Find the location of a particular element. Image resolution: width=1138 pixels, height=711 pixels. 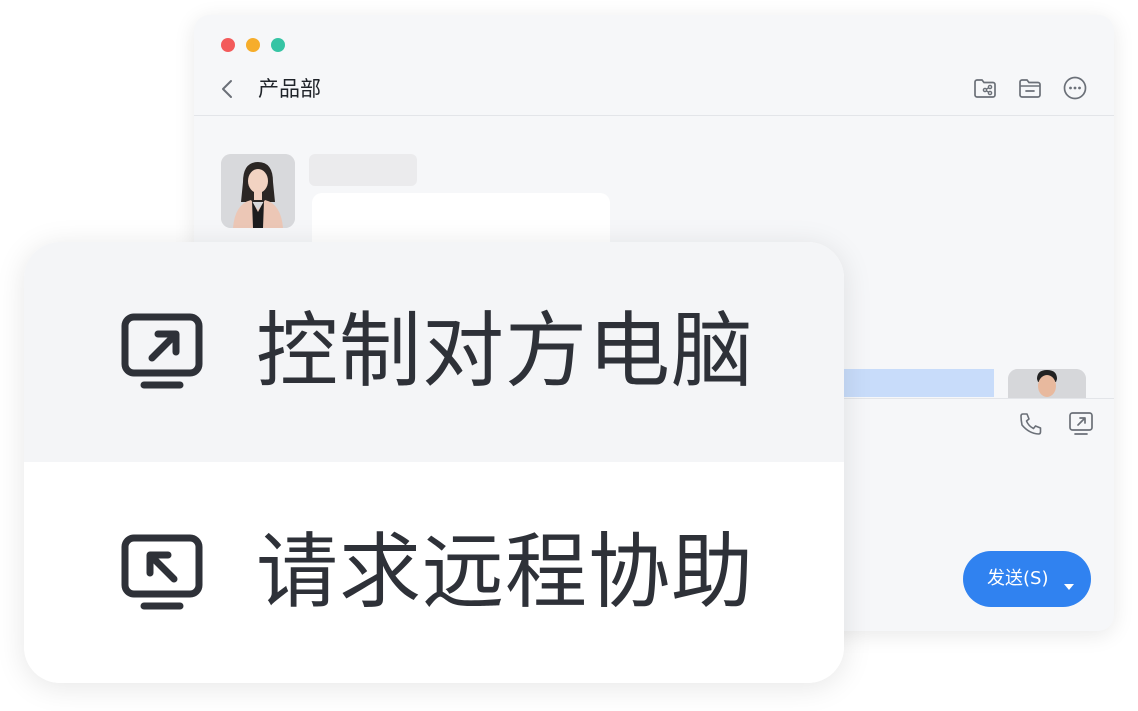

avatar is located at coordinates (258, 191).